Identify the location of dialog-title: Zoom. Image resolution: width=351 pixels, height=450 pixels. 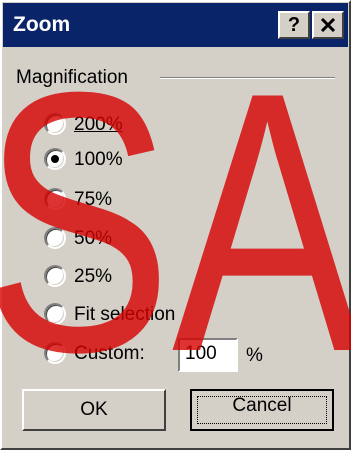
(42, 24).